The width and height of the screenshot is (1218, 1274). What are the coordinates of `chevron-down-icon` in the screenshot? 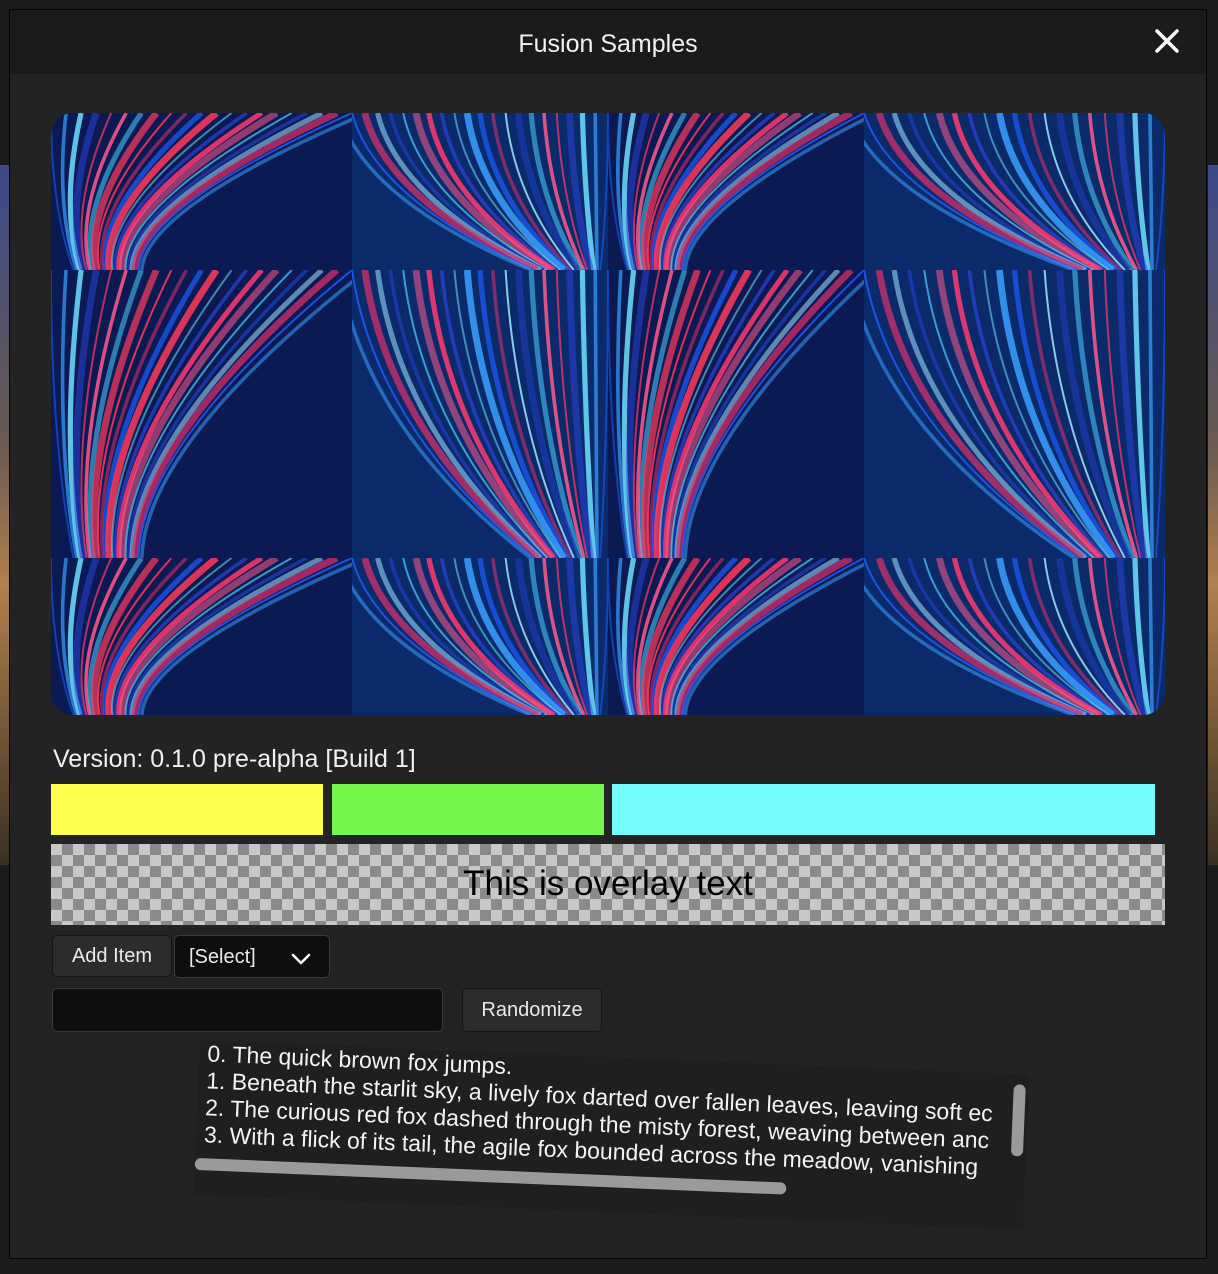 It's located at (301, 960).